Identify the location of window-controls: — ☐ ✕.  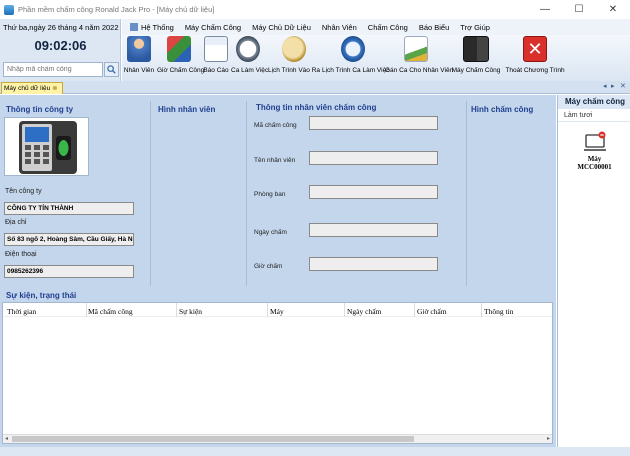
(579, 9).